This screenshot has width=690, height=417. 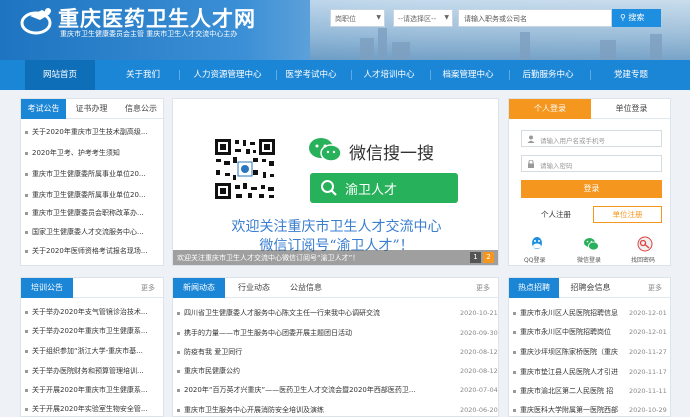 I want to click on username-input: 请输入用户名或手机号, so click(x=591, y=138).